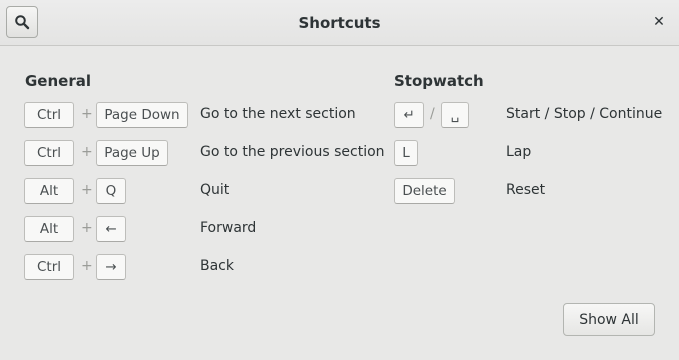  What do you see at coordinates (609, 319) in the screenshot?
I see `show-all-button: Show All` at bounding box center [609, 319].